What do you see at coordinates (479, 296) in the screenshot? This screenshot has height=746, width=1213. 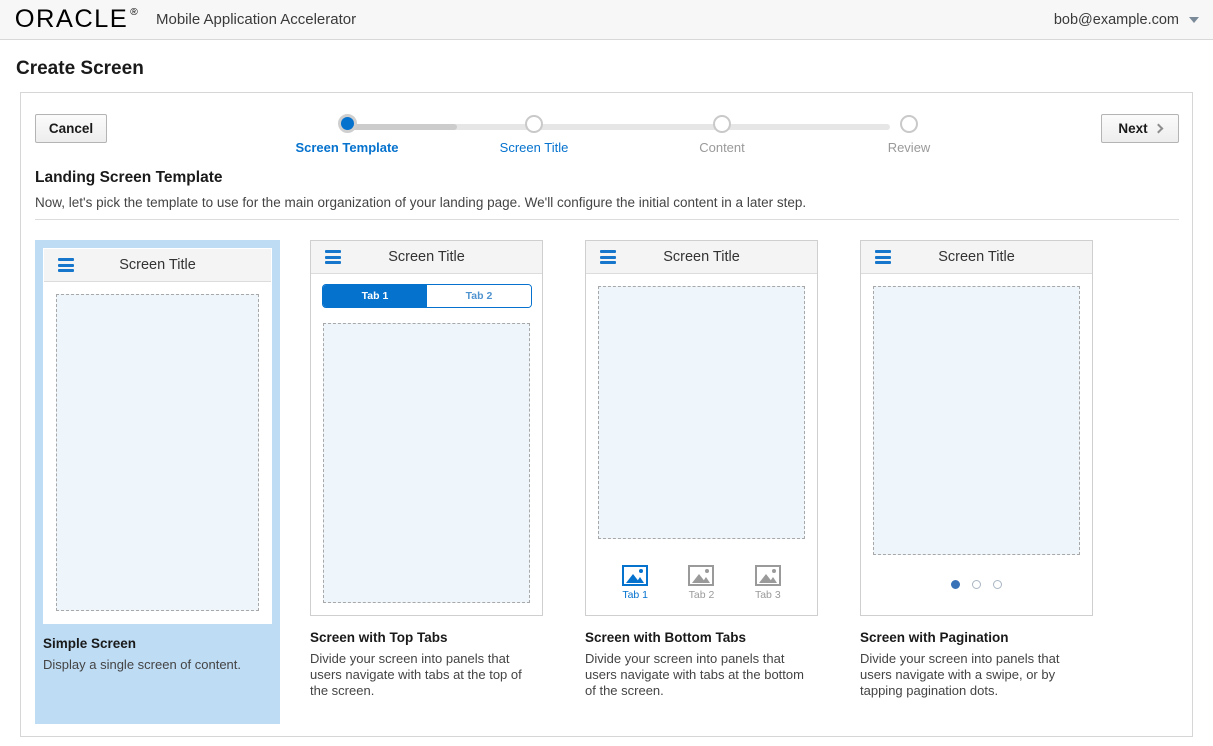 I see `preview-tab: Tab 2` at bounding box center [479, 296].